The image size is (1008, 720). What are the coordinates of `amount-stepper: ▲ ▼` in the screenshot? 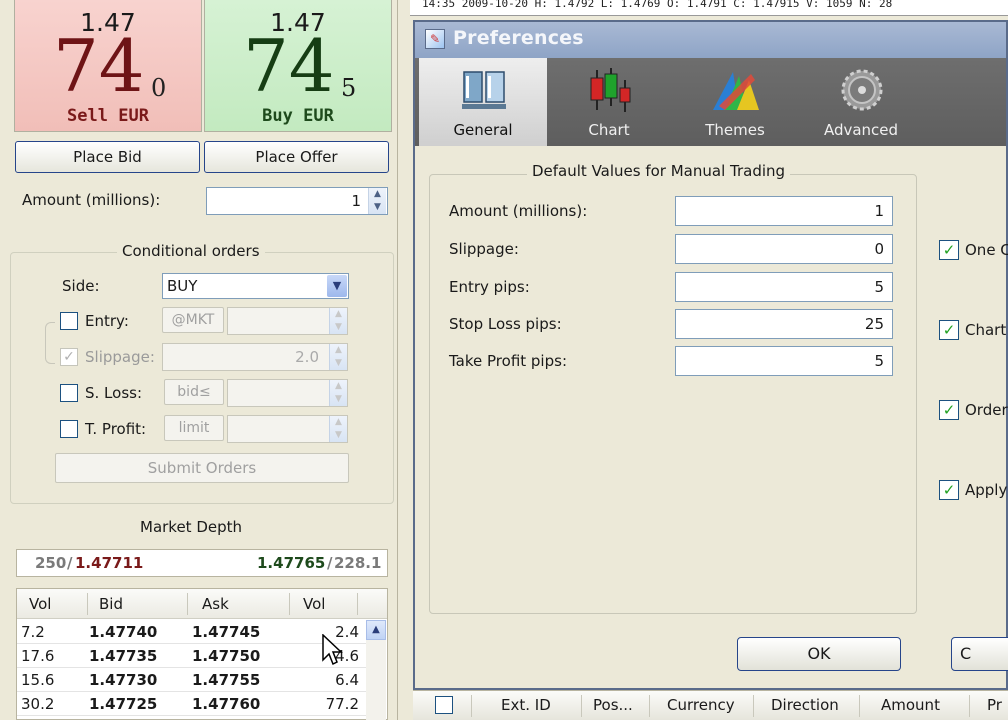 It's located at (377, 201).